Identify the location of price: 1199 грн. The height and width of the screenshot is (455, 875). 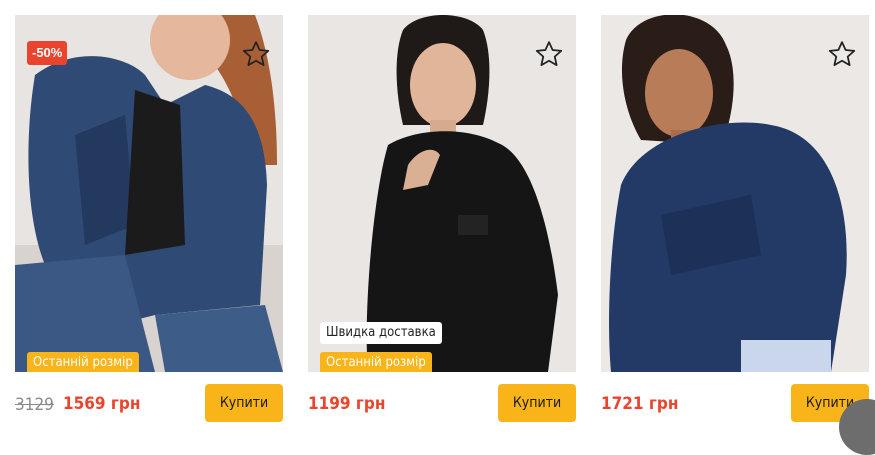
(347, 404).